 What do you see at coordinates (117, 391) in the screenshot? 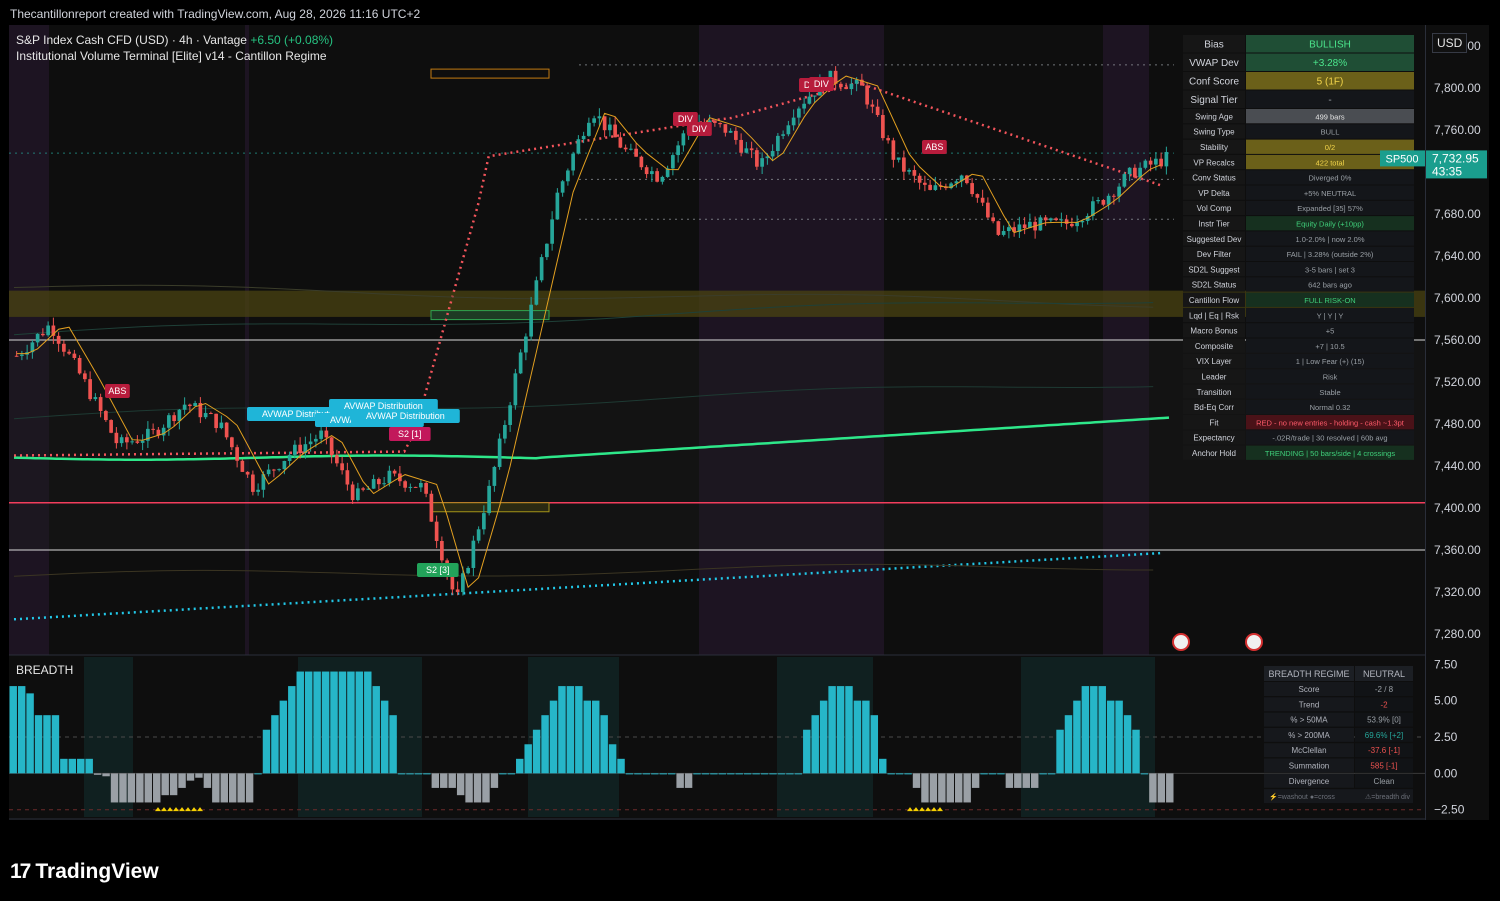
I see `signal-abs-1: ABS` at bounding box center [117, 391].